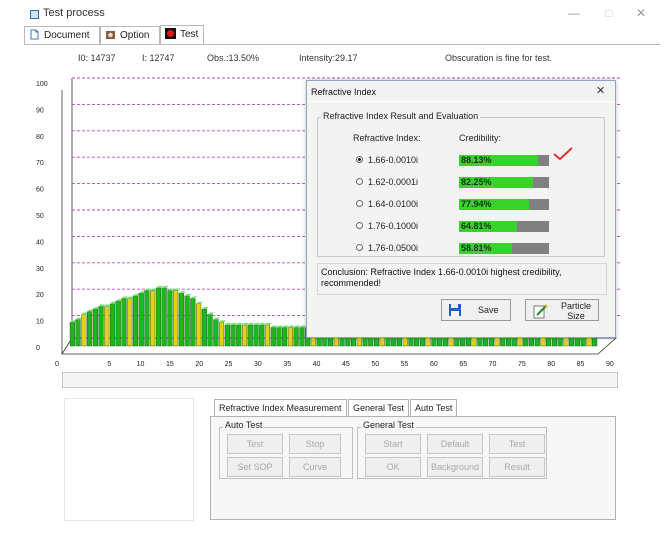 Image resolution: width=668 pixels, height=545 pixels. I want to click on credibility-bar: 58.81%, so click(504, 248).